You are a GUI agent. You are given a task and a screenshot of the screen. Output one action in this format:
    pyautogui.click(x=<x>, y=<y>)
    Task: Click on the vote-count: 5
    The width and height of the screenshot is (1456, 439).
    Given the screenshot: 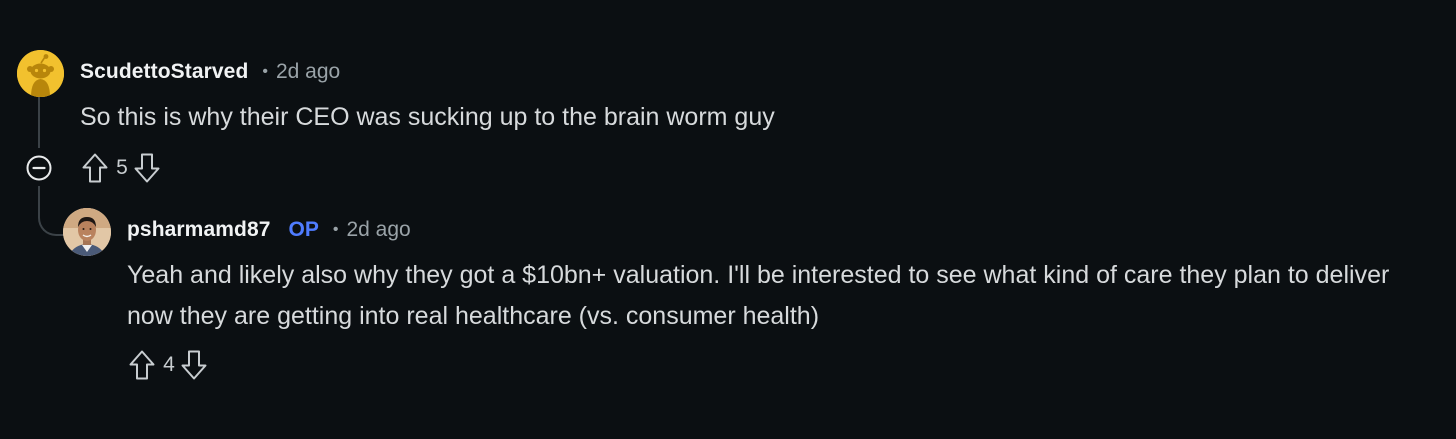 What is the action you would take?
    pyautogui.click(x=122, y=167)
    